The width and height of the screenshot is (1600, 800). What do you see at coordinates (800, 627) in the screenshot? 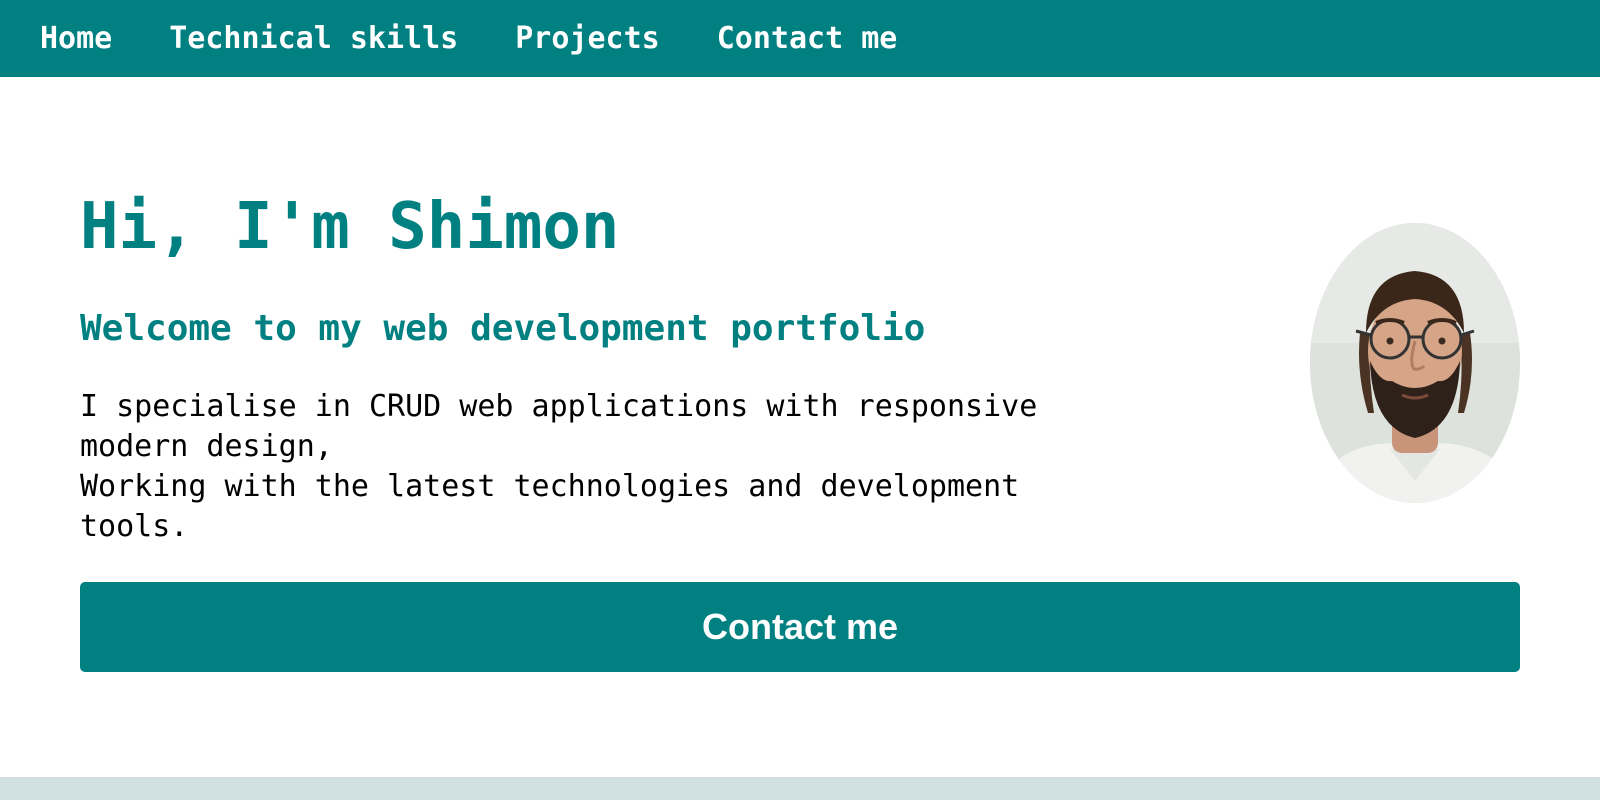
I see `contact-me-button: Contact me` at bounding box center [800, 627].